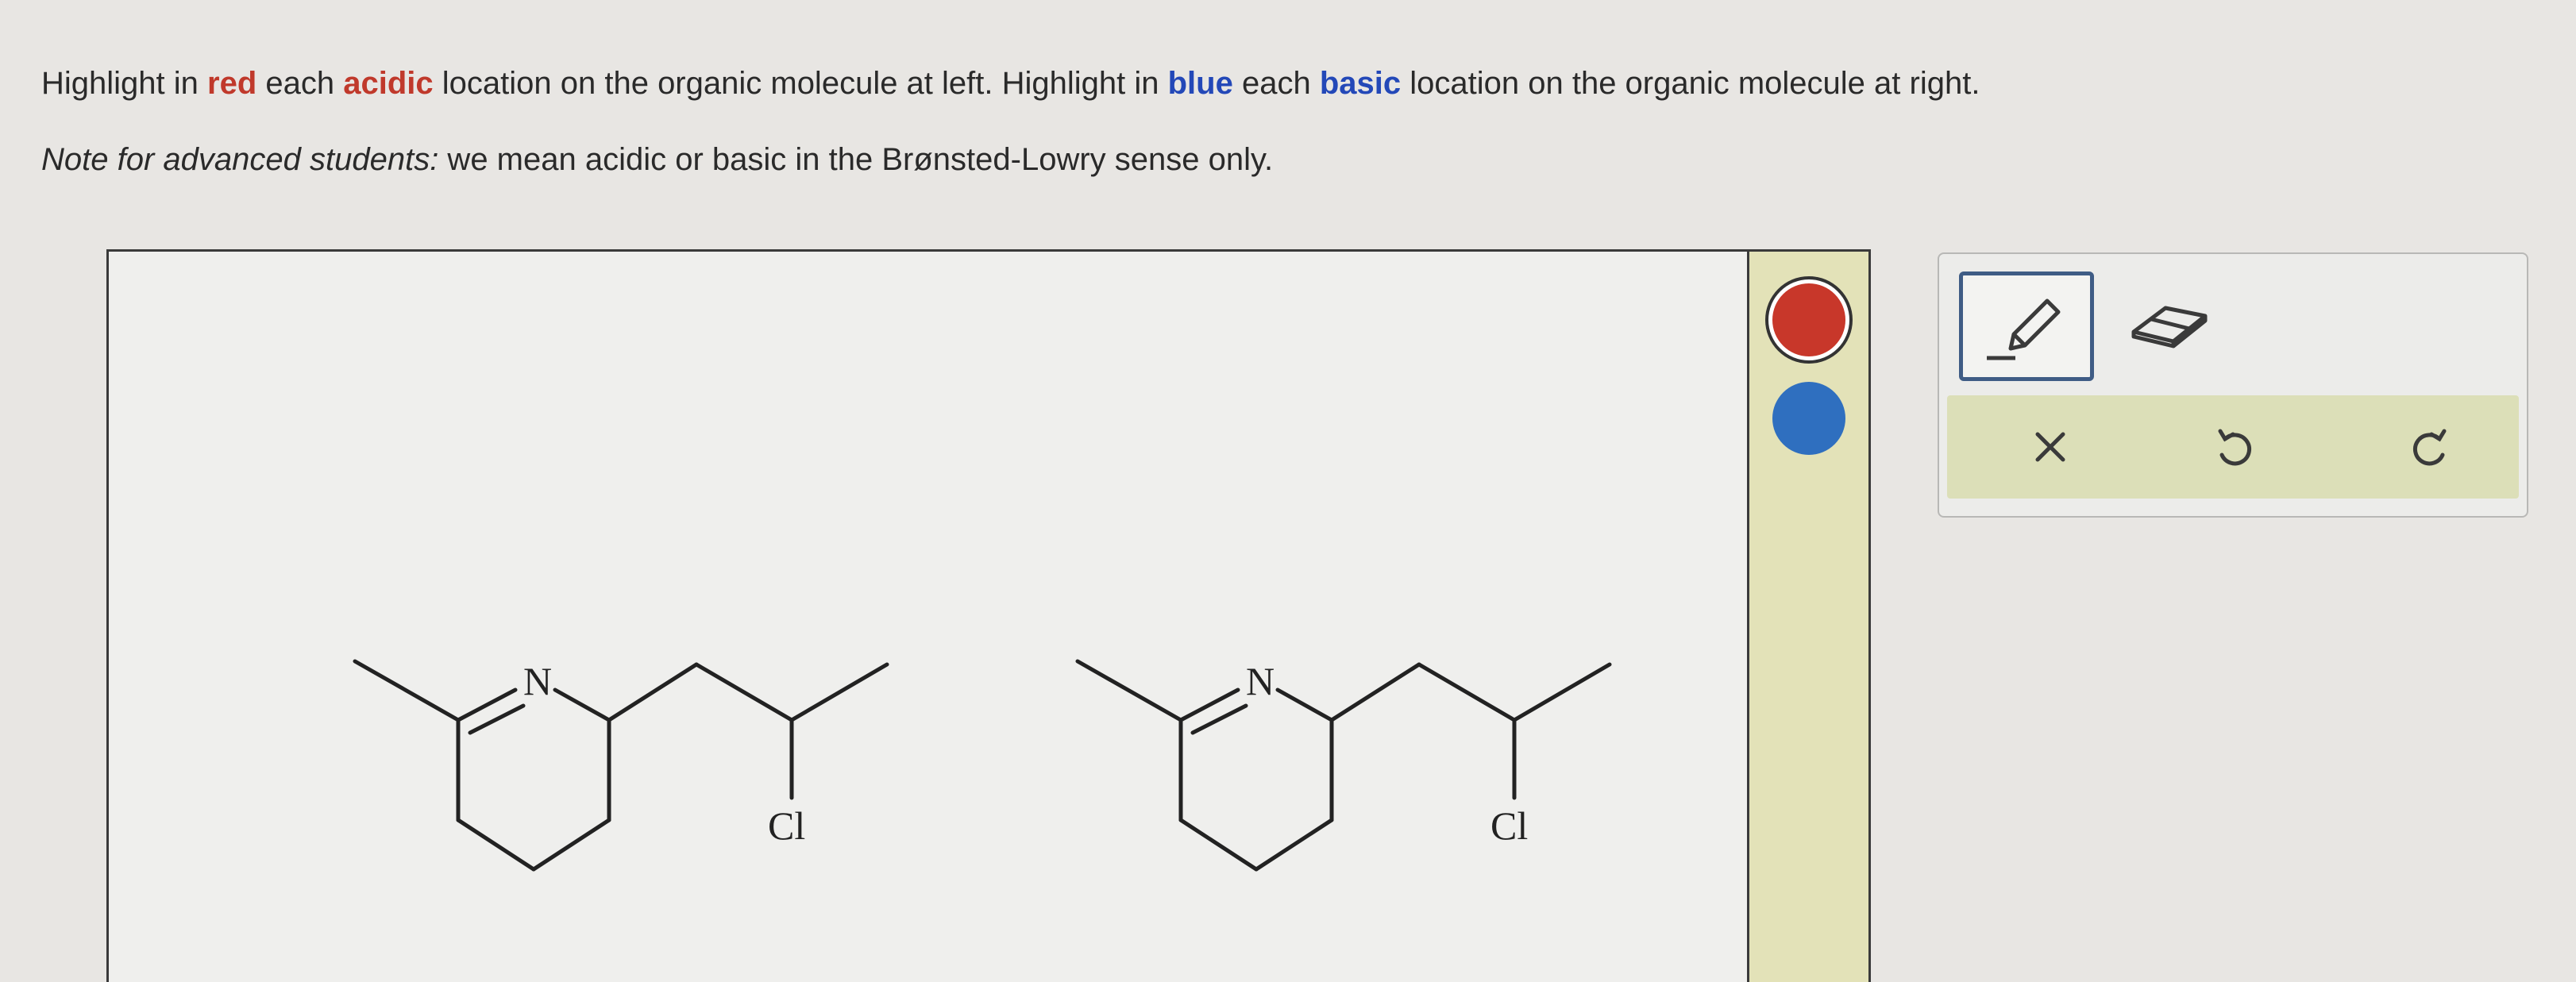  Describe the element at coordinates (124, 83) in the screenshot. I see `instruction-text: Highlight in` at that location.